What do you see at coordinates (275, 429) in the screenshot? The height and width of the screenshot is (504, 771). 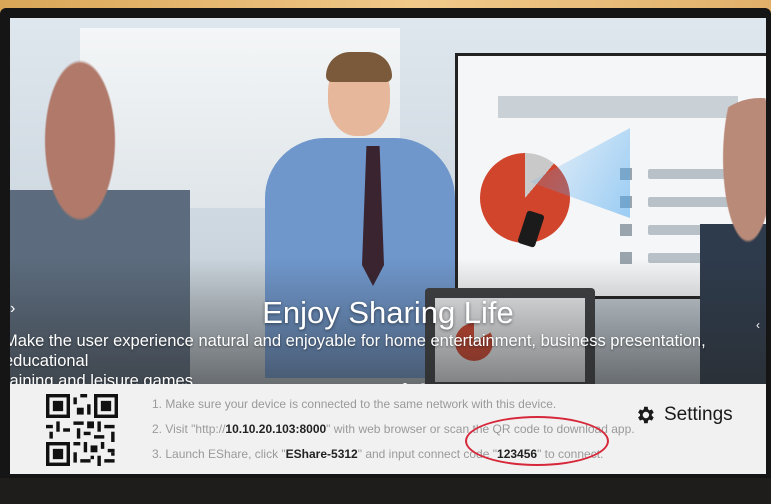 I see `server-url: 10.10.20.103:8000` at bounding box center [275, 429].